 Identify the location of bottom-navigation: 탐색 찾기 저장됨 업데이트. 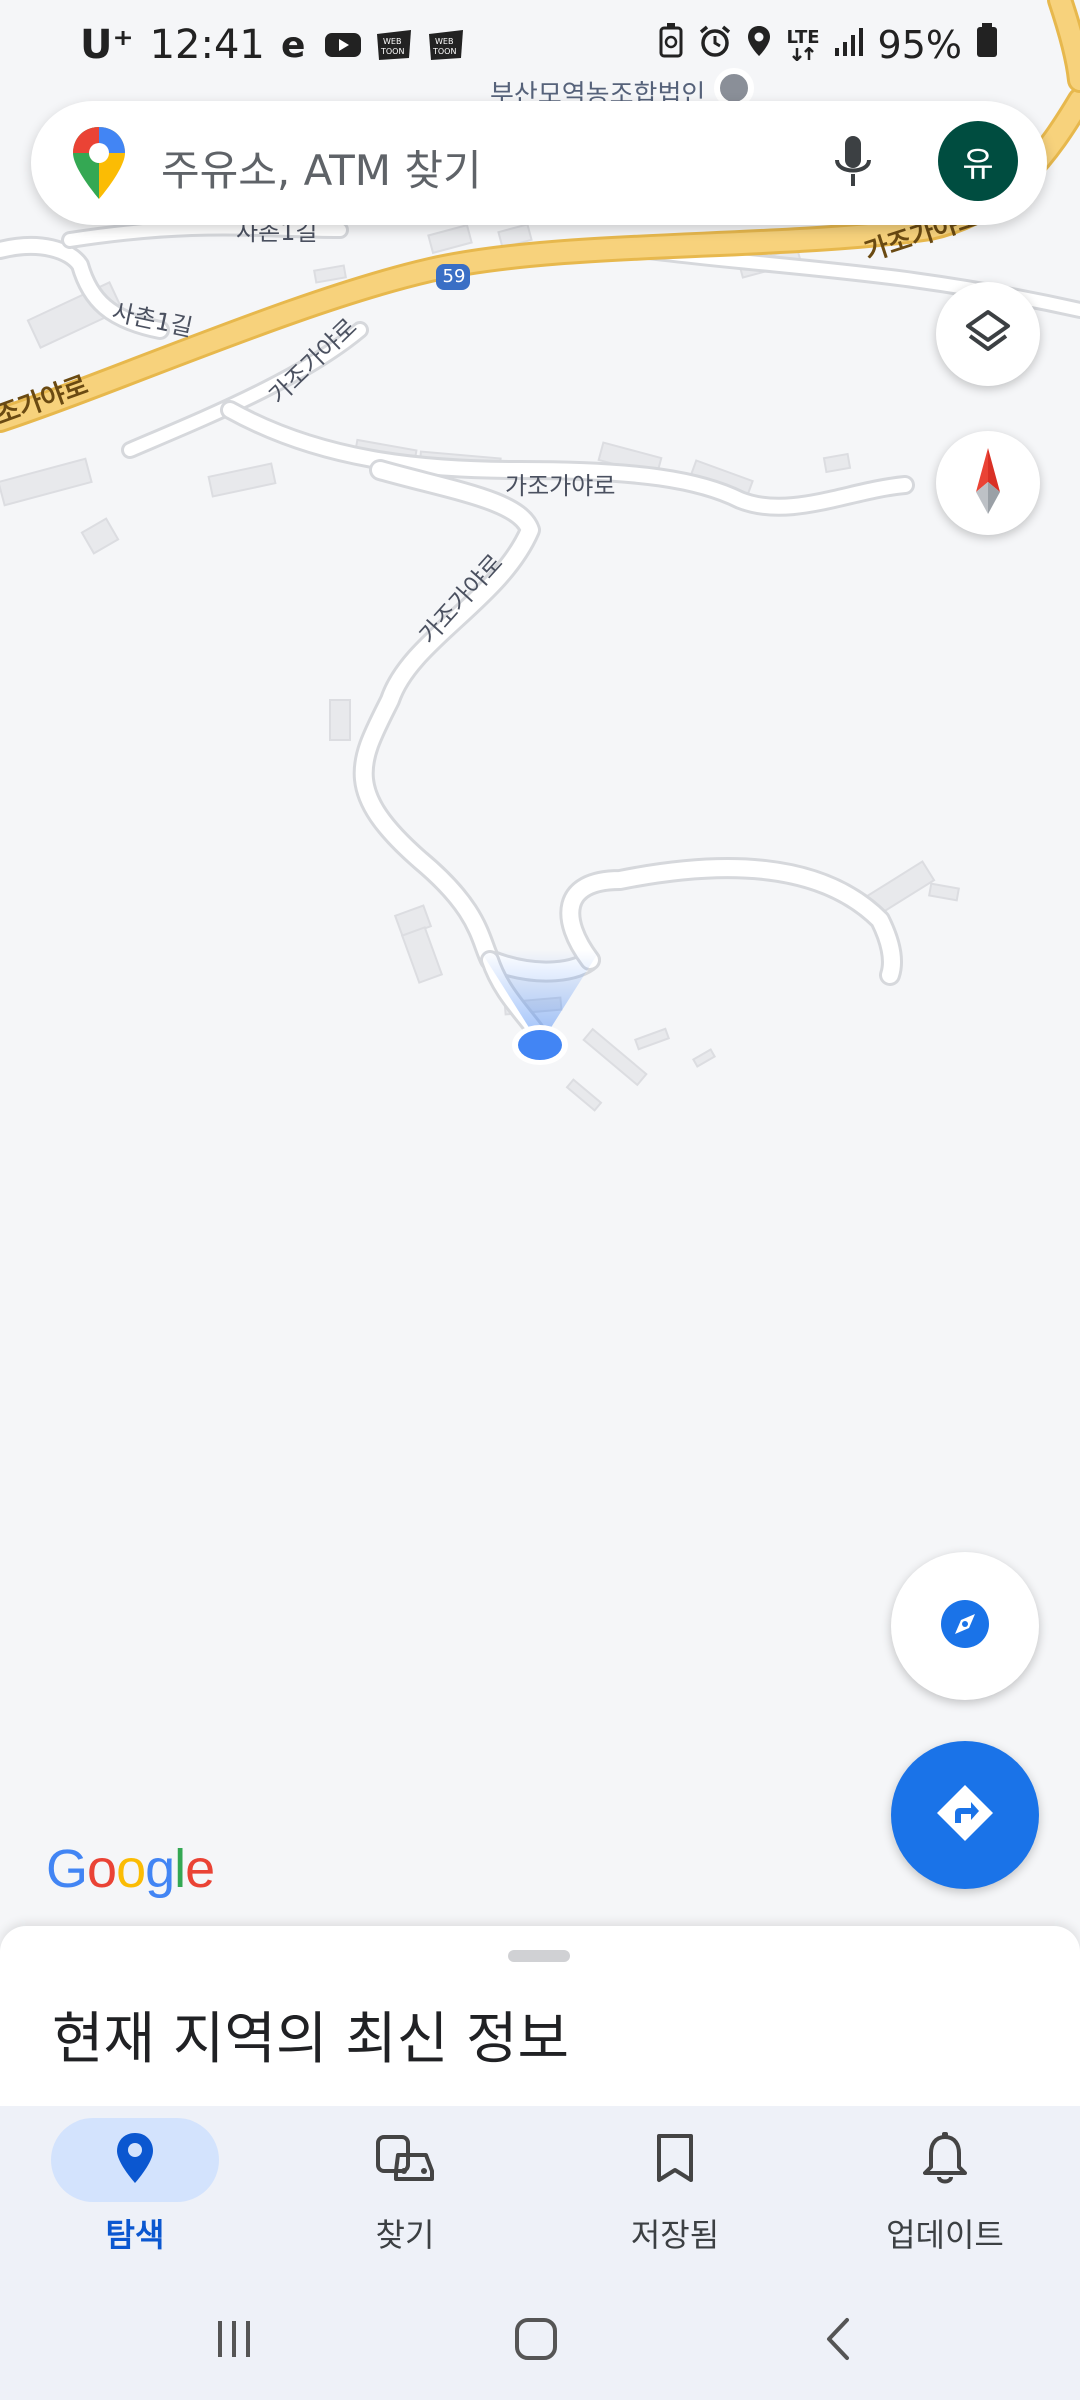
(540, 2196).